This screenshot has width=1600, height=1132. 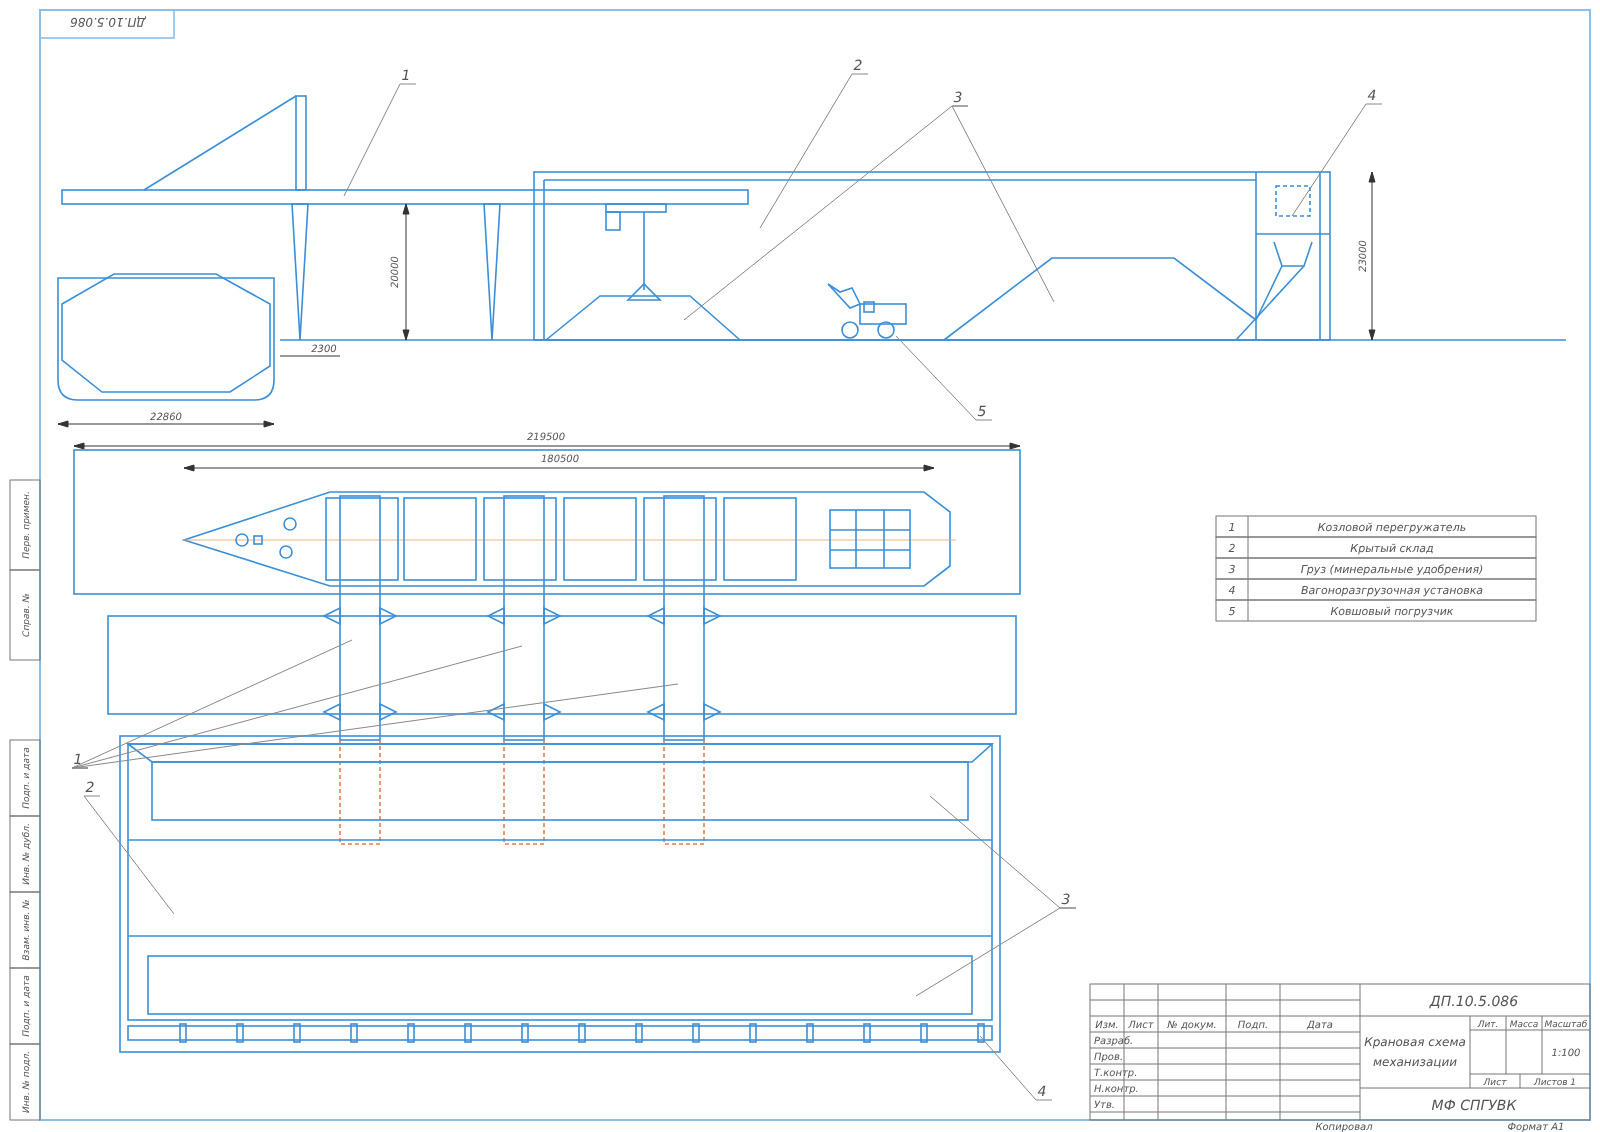 What do you see at coordinates (867, 311) in the screenshot?
I see `loader-drawing` at bounding box center [867, 311].